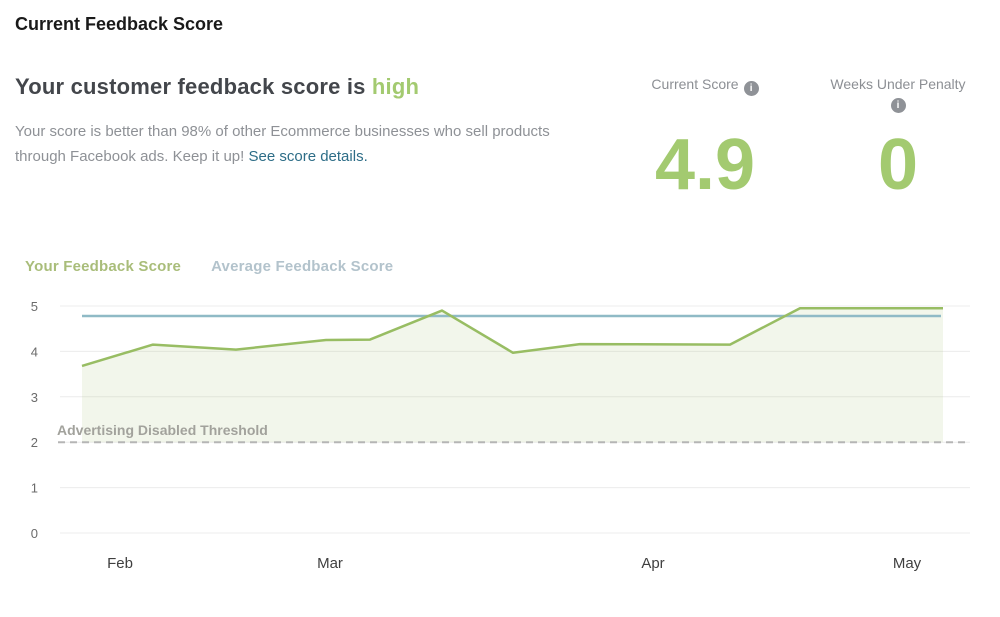  Describe the element at coordinates (34, 488) in the screenshot. I see `y-axis-tick-label: 1` at that location.